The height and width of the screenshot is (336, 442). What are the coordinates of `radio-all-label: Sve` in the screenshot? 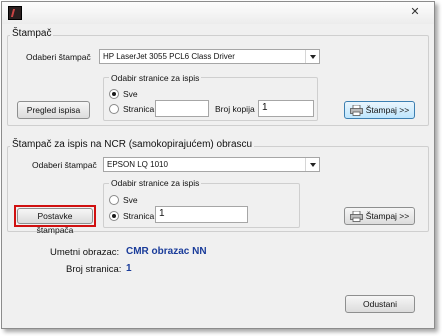 It's located at (130, 94).